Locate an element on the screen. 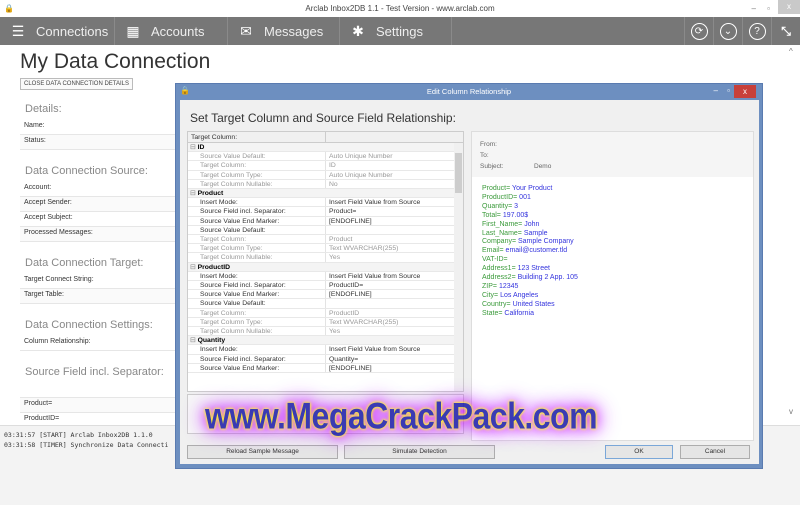  reload-sample-button: Reload Sample Message is located at coordinates (262, 452).